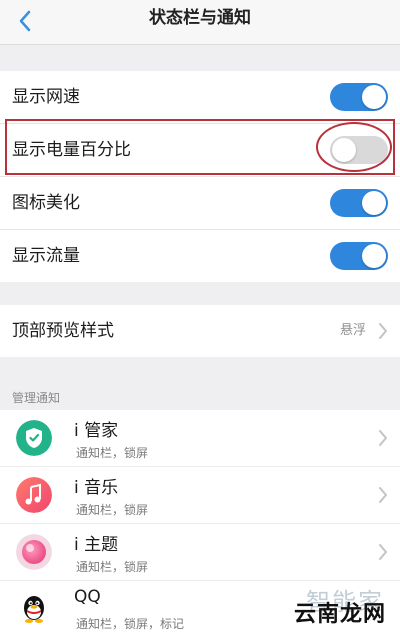 The height and width of the screenshot is (637, 400). I want to click on row-label: 显示网速, so click(46, 97).